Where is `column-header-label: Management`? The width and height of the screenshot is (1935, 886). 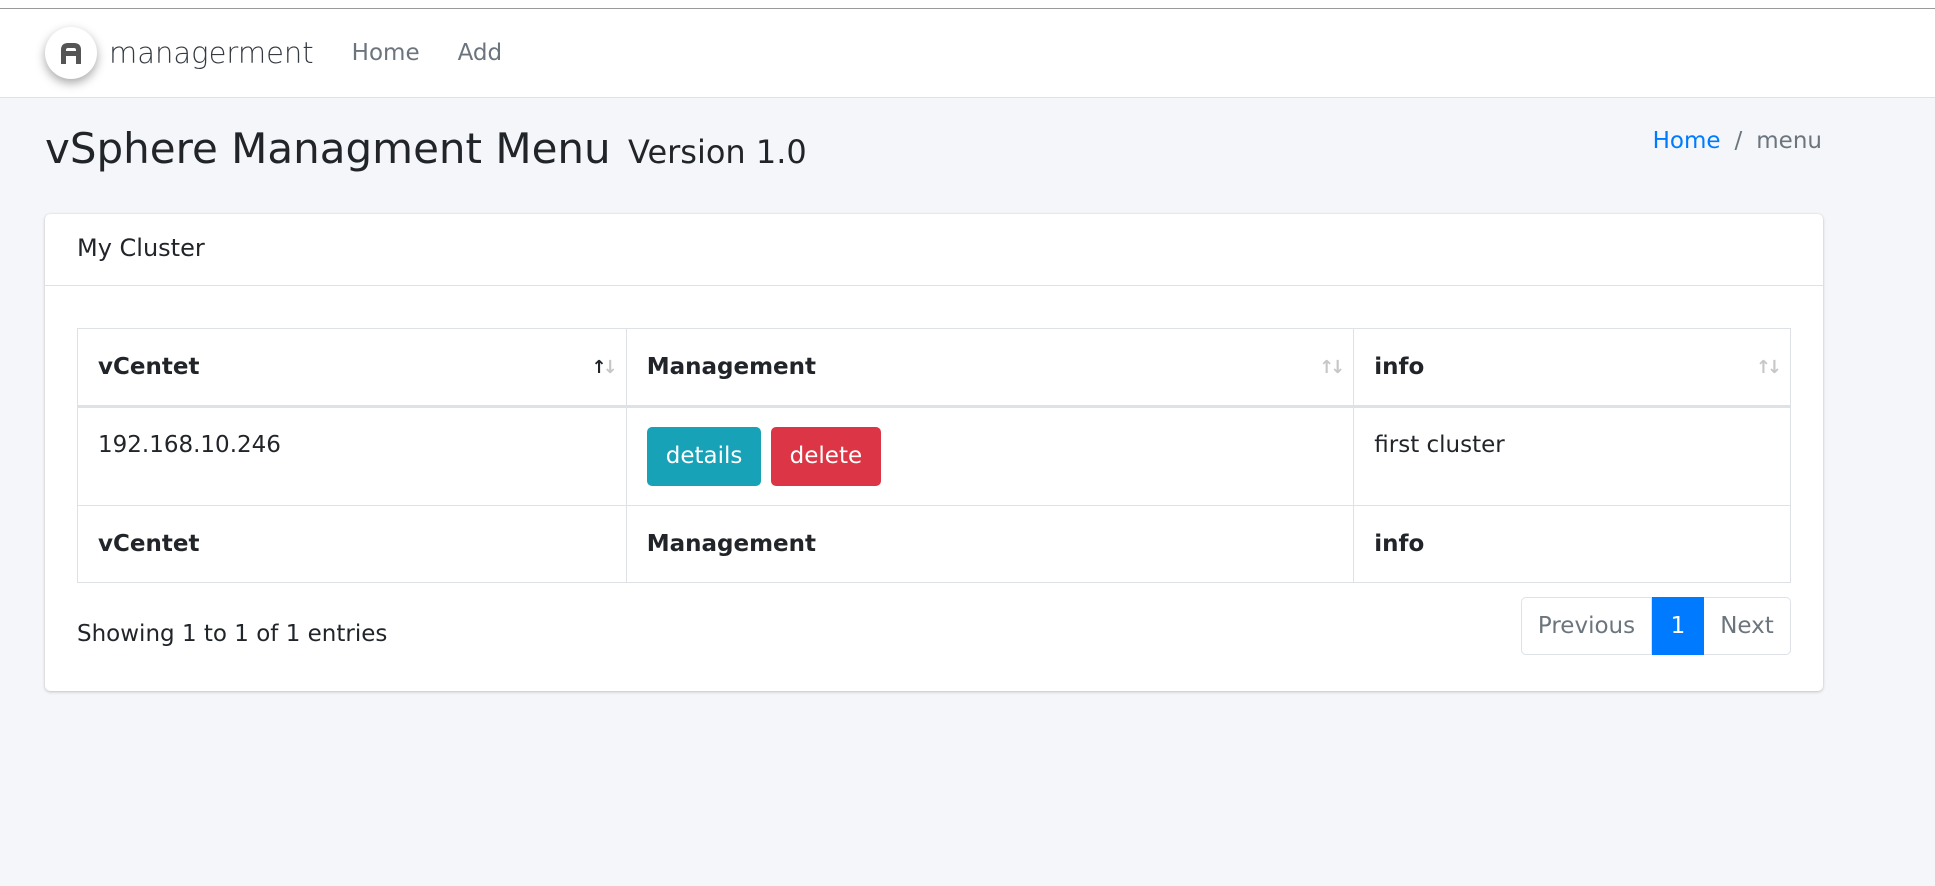 column-header-label: Management is located at coordinates (731, 367).